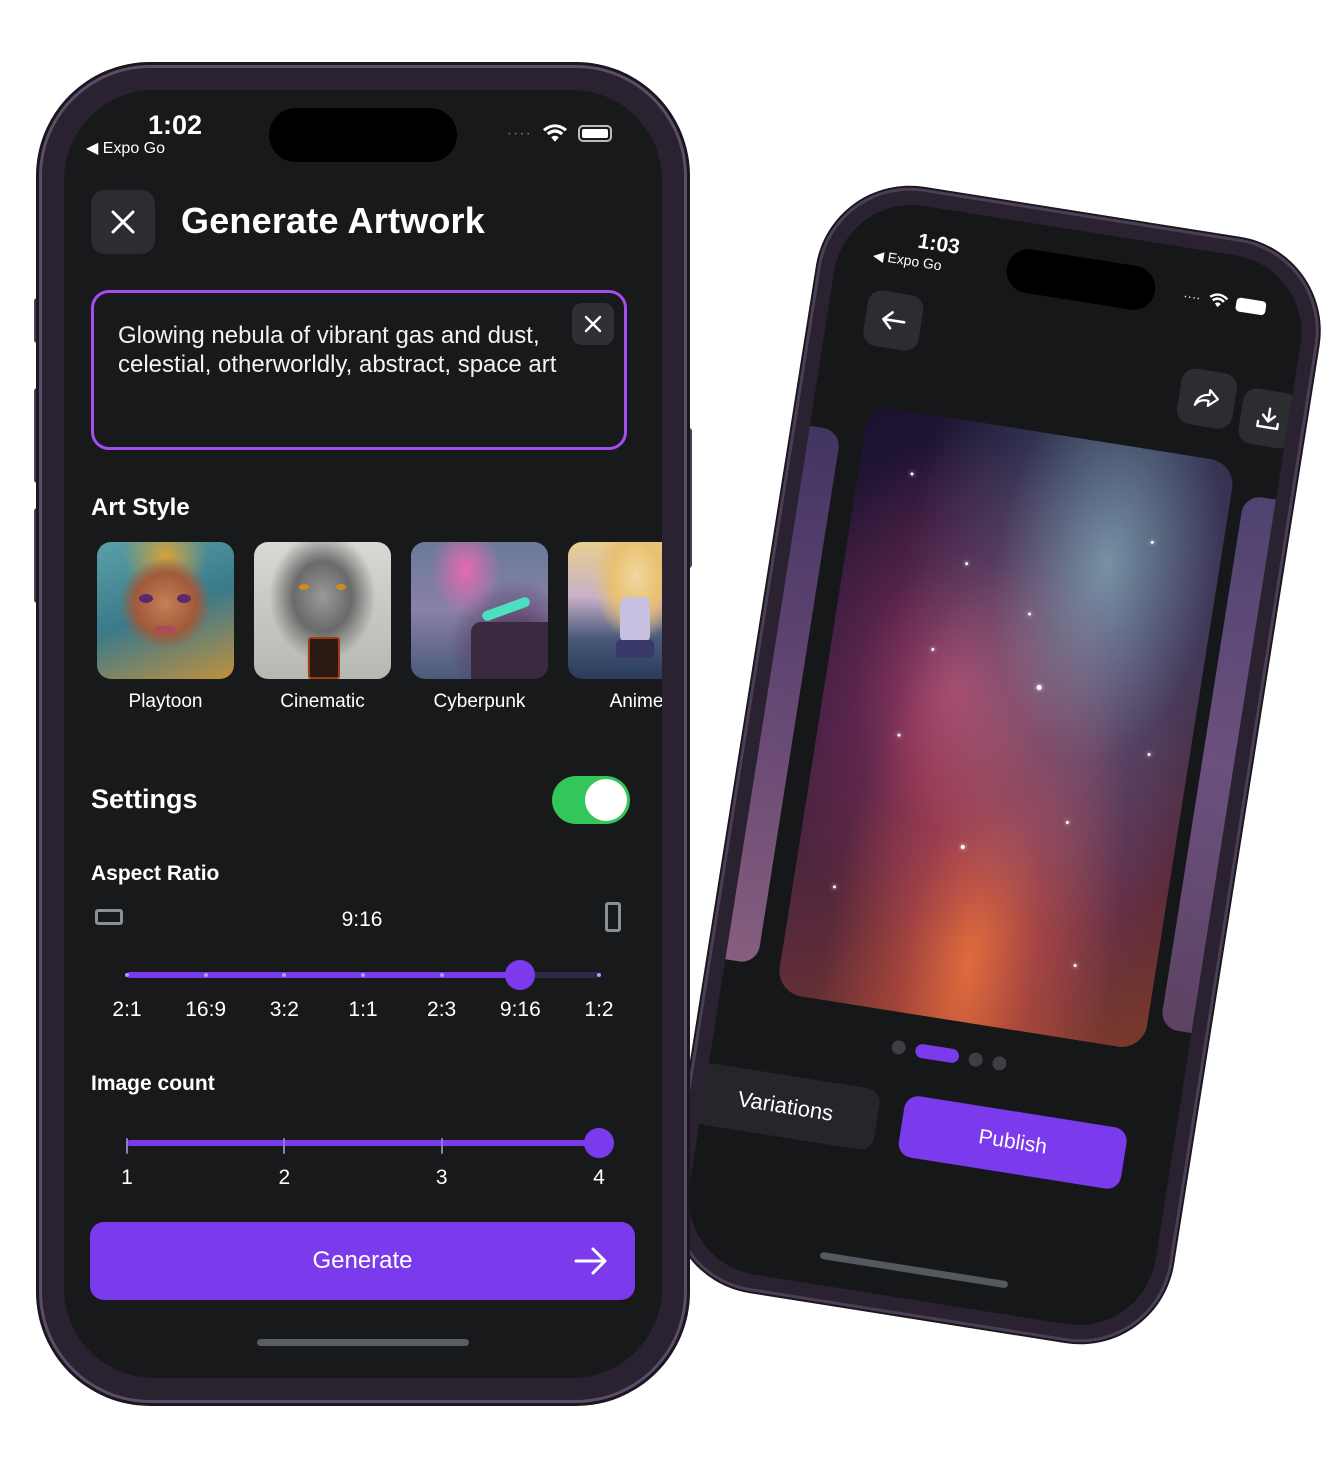 Image resolution: width=1337 pixels, height=1468 pixels. Describe the element at coordinates (520, 1010) in the screenshot. I see `slider-tick-label: 9:16` at that location.